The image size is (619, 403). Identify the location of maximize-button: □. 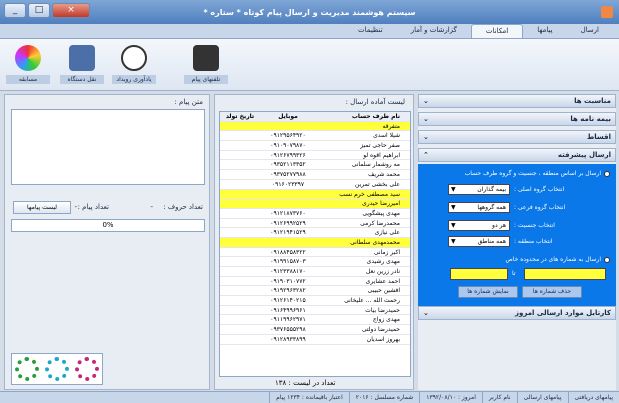
(39, 10).